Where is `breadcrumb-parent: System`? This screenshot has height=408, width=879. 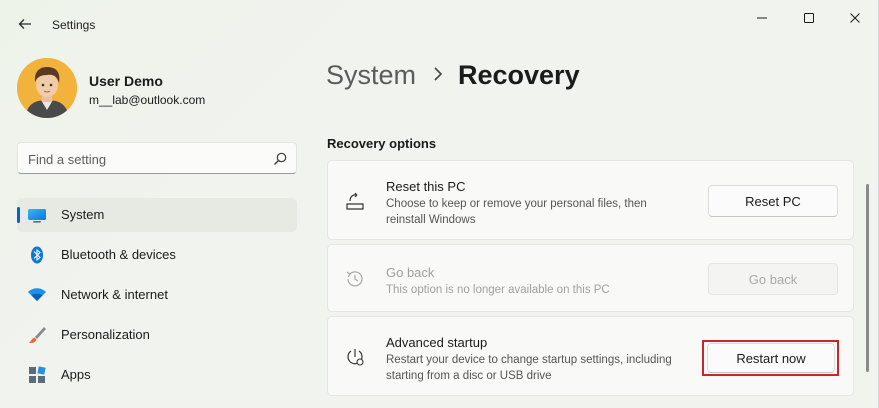
breadcrumb-parent: System is located at coordinates (371, 75).